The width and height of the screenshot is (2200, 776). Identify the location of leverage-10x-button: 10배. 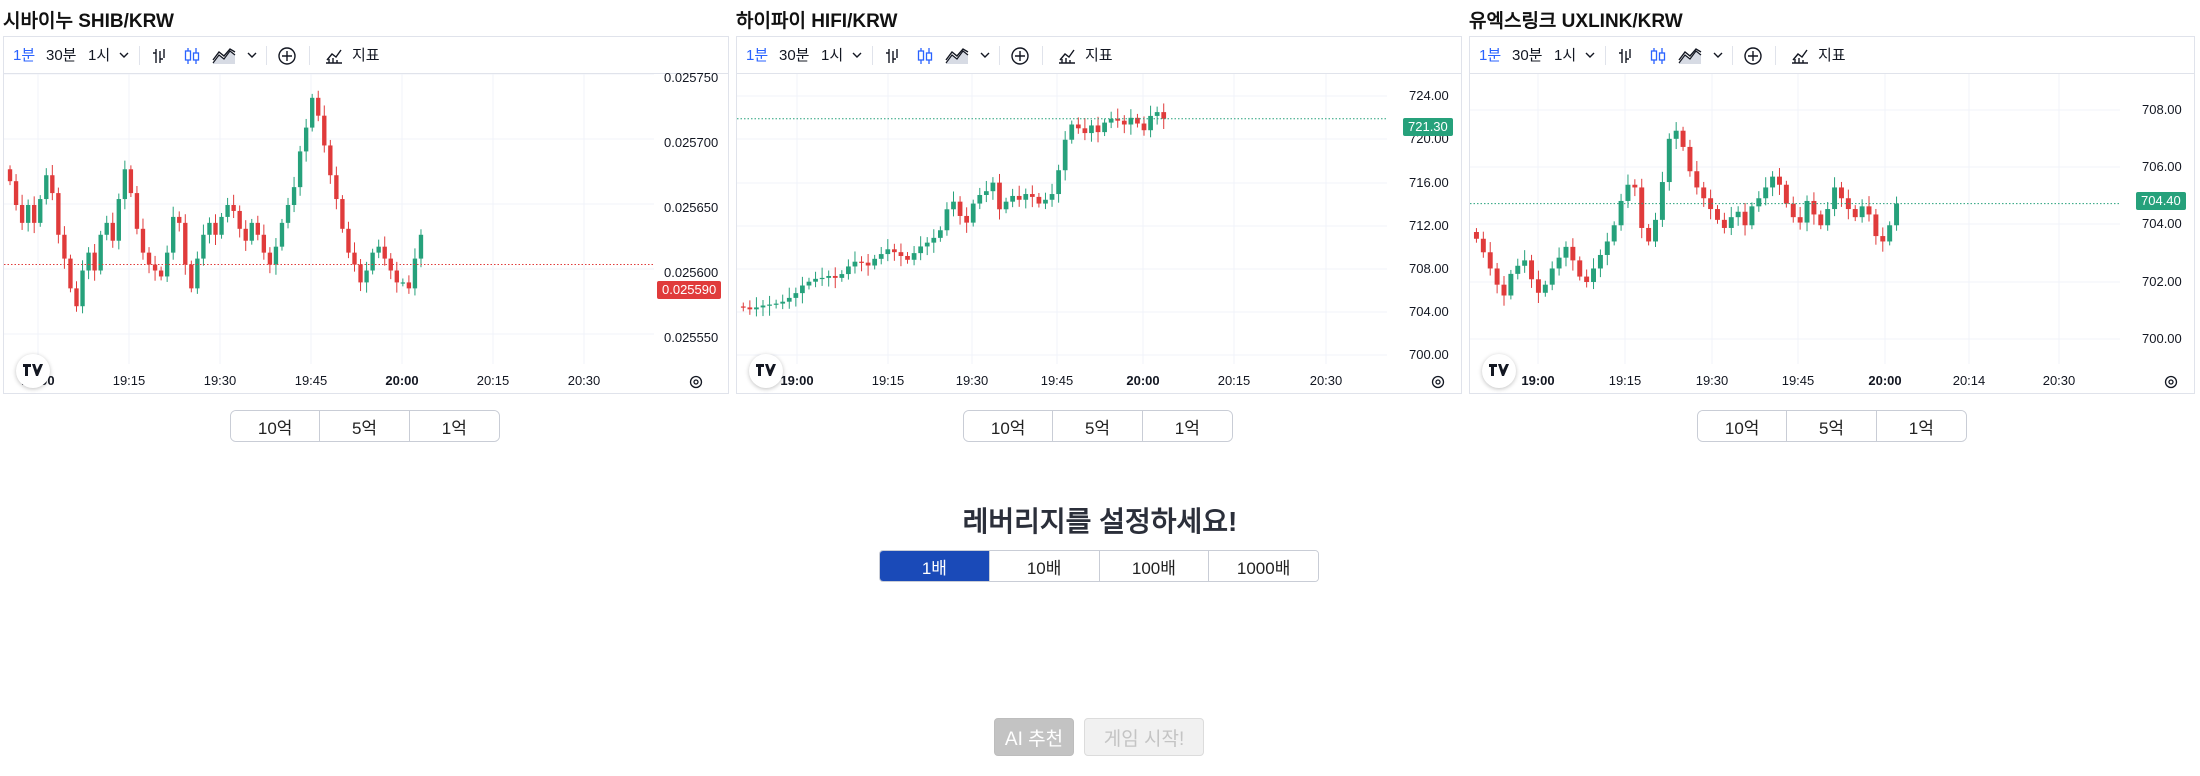
(1044, 566).